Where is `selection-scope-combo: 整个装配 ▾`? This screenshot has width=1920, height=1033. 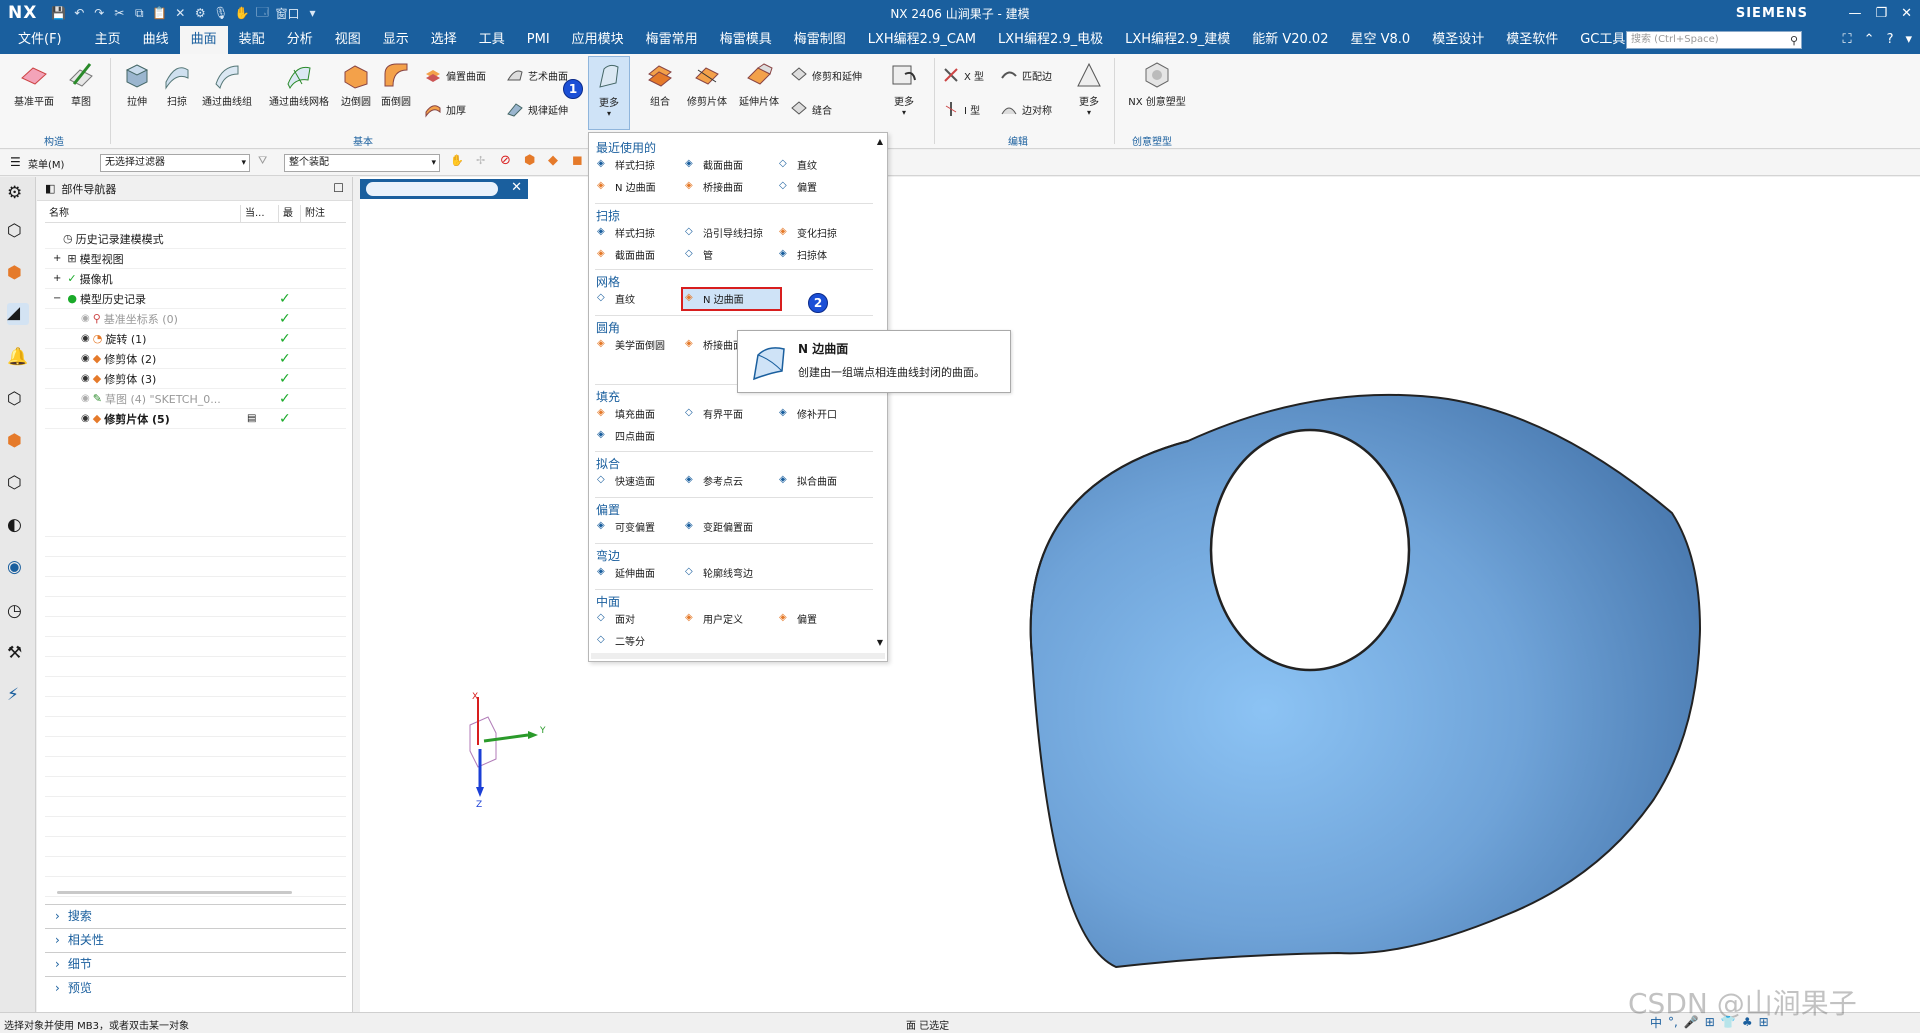 selection-scope-combo: 整个装配 ▾ is located at coordinates (362, 163).